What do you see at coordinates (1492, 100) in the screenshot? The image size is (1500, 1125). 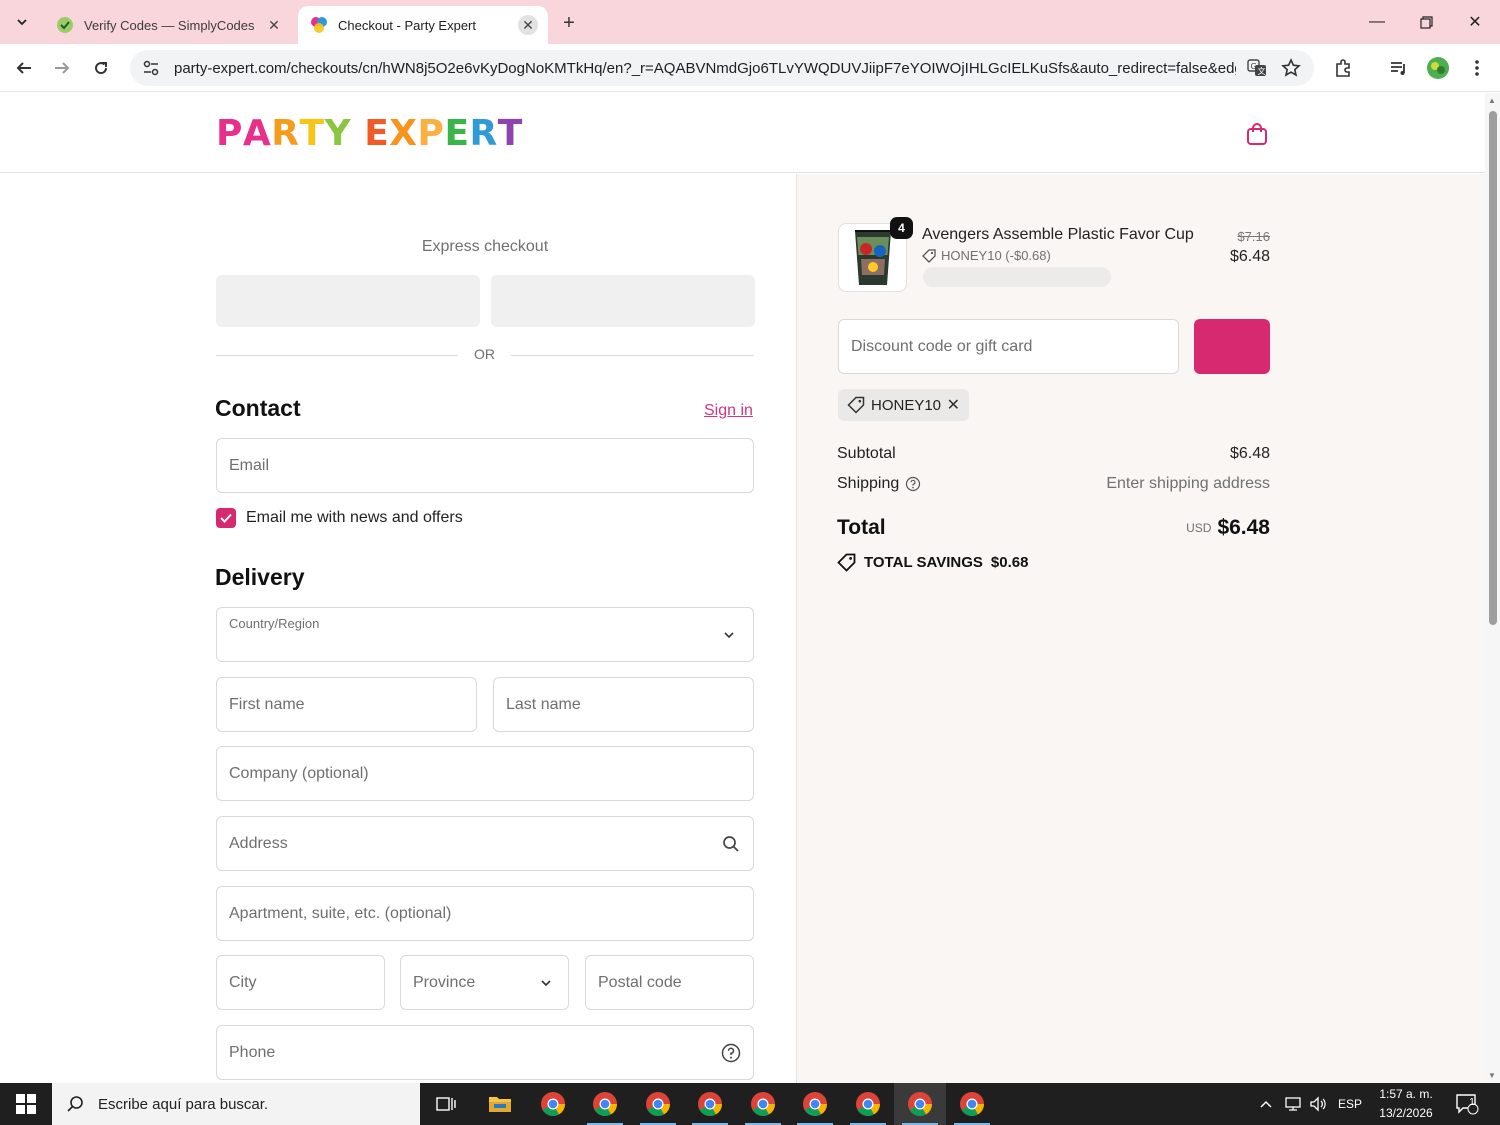 I see `scroll-up-icon: ▲` at bounding box center [1492, 100].